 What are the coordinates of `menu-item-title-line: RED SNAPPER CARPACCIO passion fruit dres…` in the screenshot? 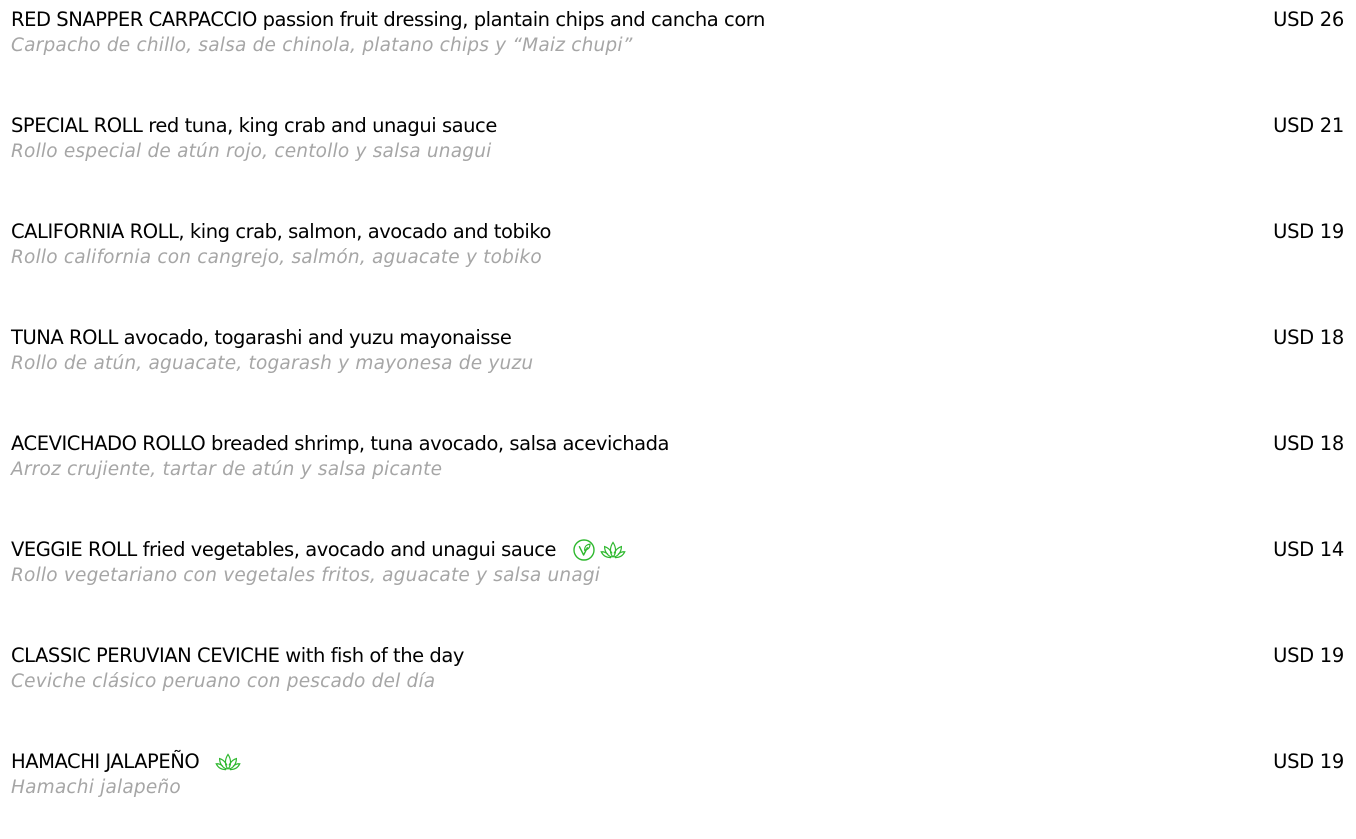 It's located at (677, 20).